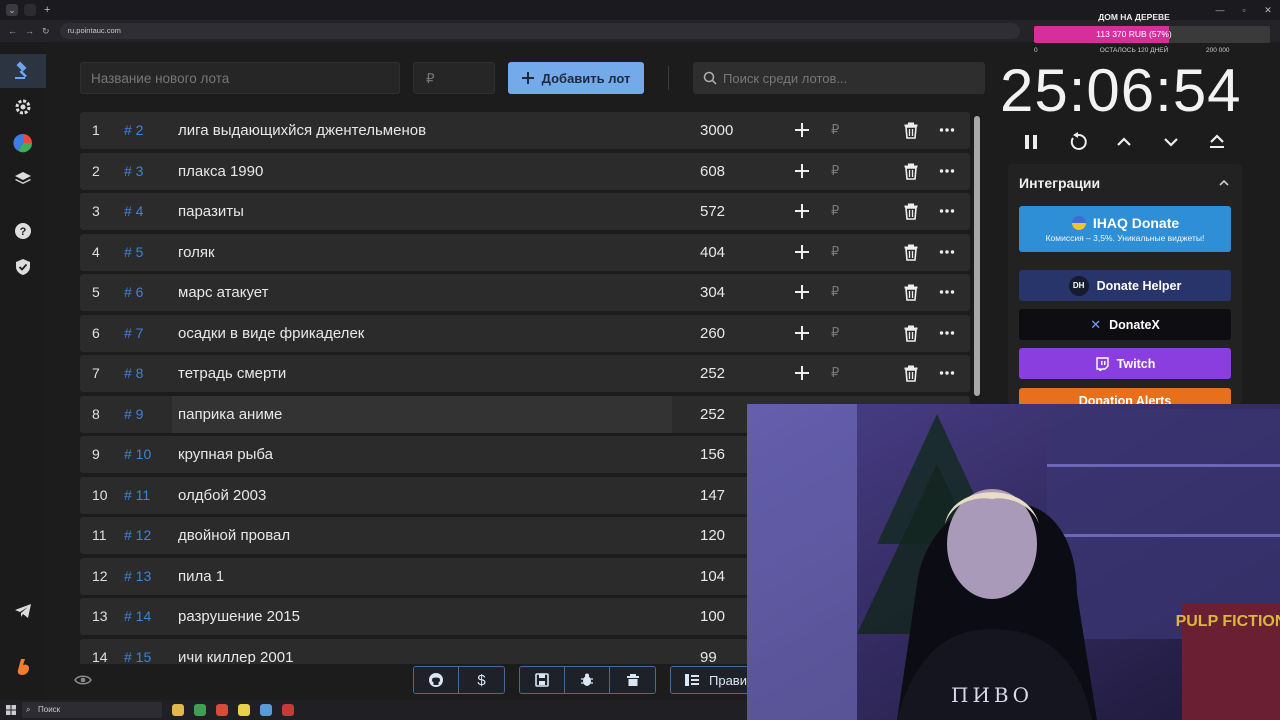 This screenshot has width=1280, height=720. What do you see at coordinates (525, 252) in the screenshot?
I see `lot-row: 4 # 5 голяк 404 ₽` at bounding box center [525, 252].